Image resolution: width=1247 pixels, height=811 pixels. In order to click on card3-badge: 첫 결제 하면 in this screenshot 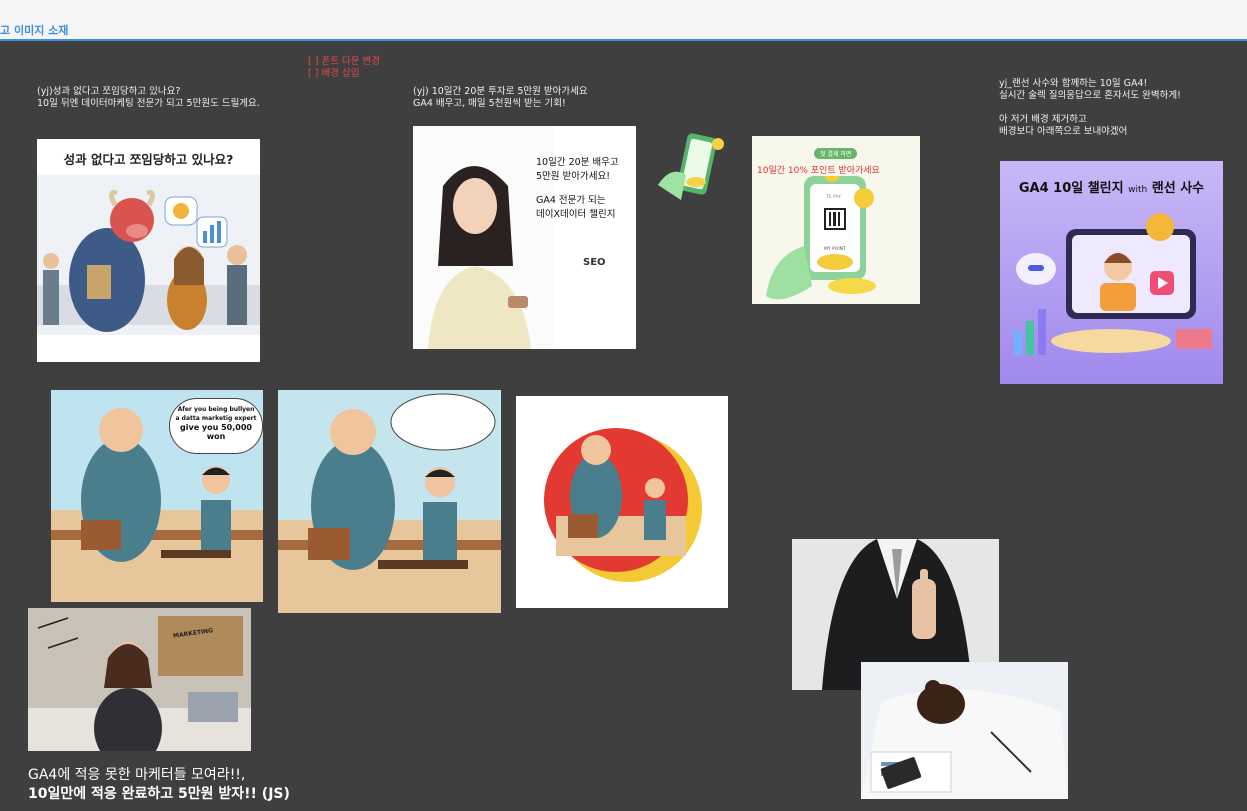, I will do `click(836, 153)`.